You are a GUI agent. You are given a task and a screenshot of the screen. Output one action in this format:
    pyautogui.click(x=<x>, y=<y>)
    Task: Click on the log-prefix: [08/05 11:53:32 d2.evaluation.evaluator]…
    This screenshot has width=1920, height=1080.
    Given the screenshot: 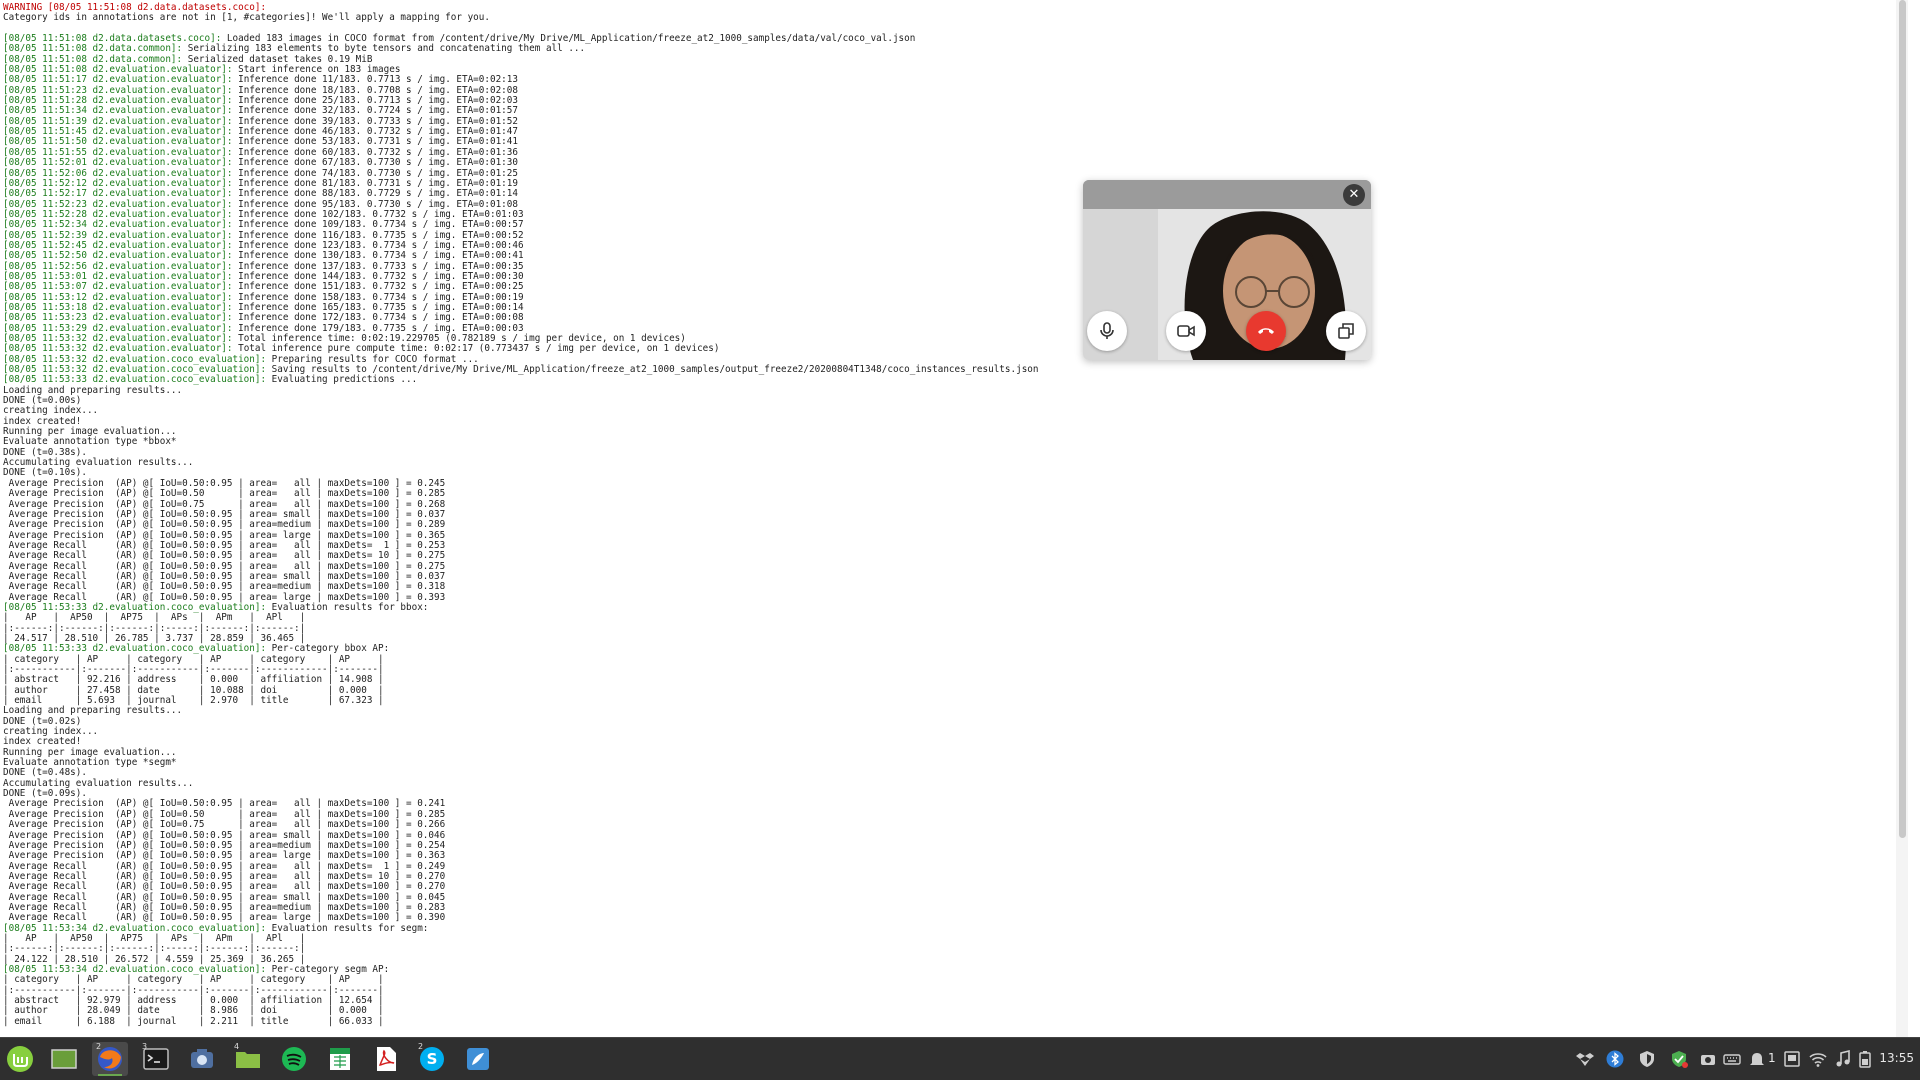 What is the action you would take?
    pyautogui.click(x=118, y=349)
    